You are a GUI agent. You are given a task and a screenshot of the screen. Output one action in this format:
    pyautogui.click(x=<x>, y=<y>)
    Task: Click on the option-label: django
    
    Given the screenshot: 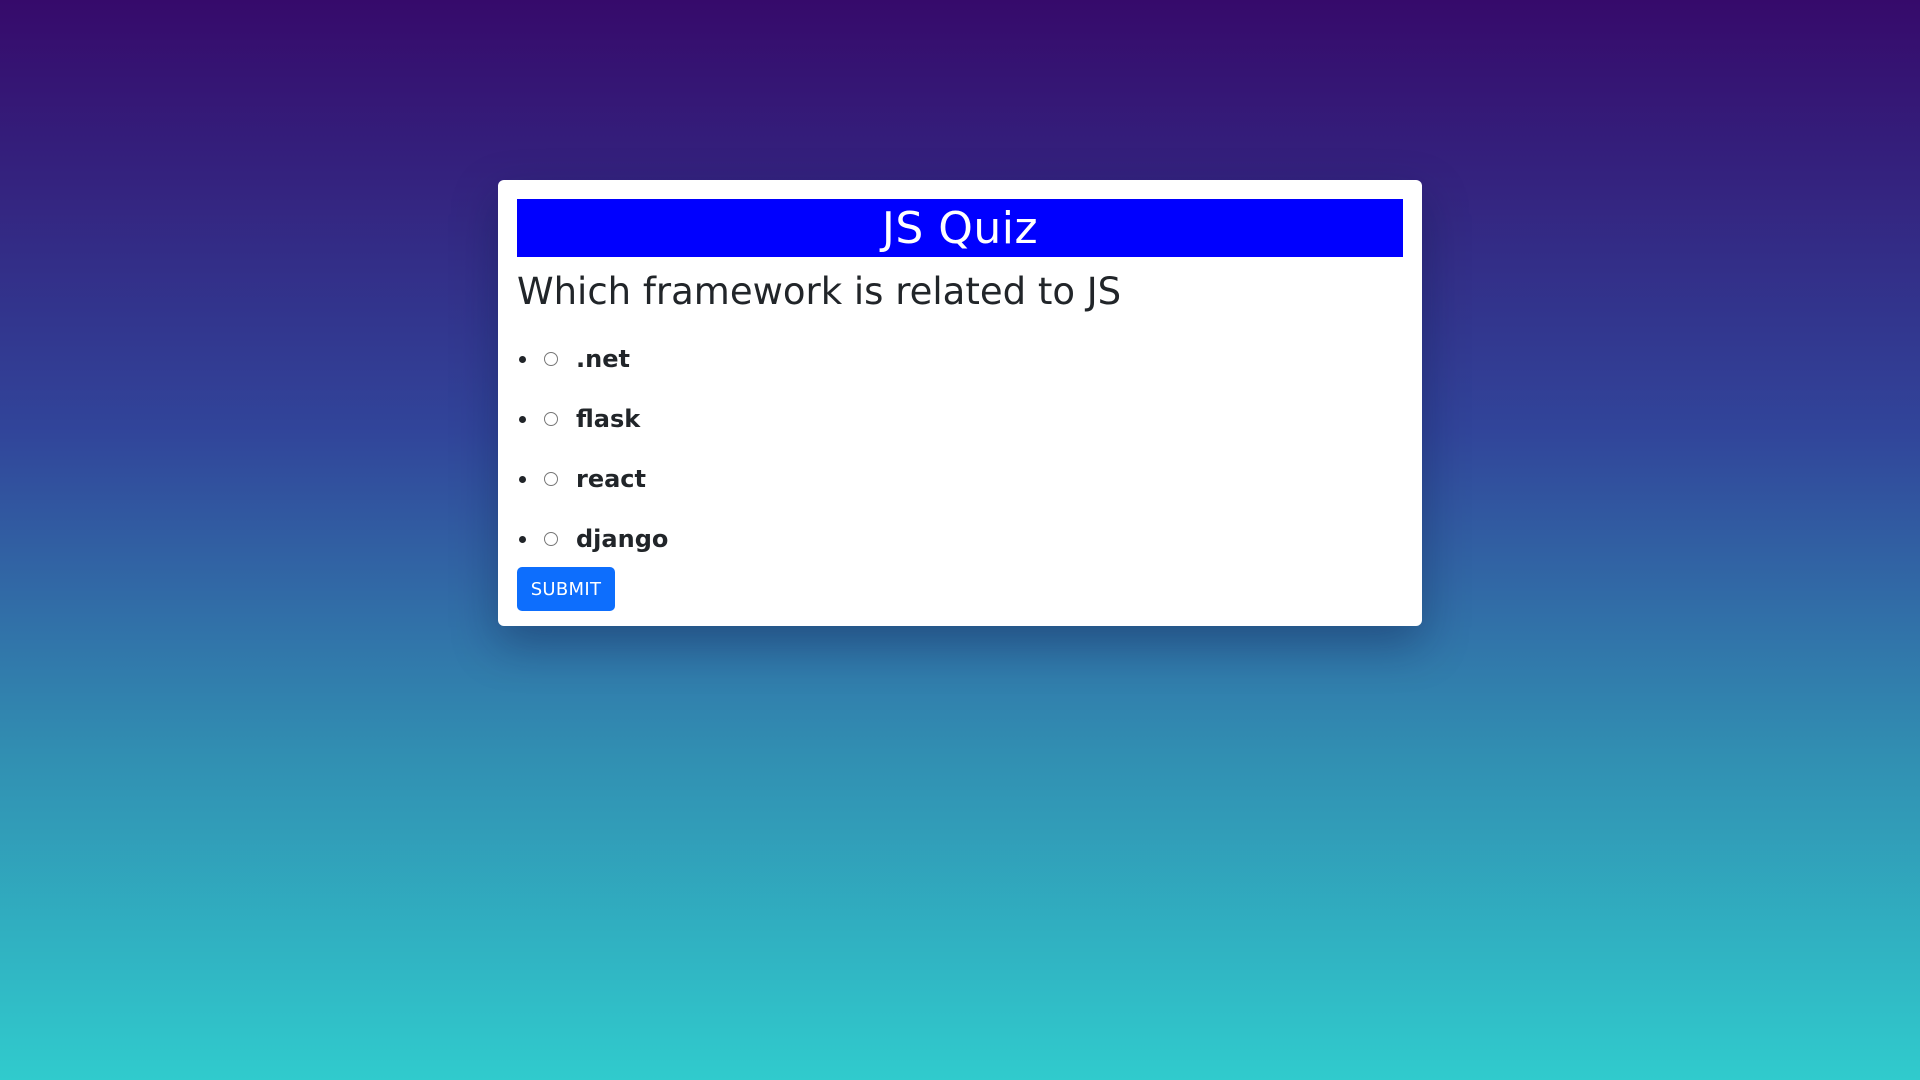 What is the action you would take?
    pyautogui.click(x=622, y=539)
    